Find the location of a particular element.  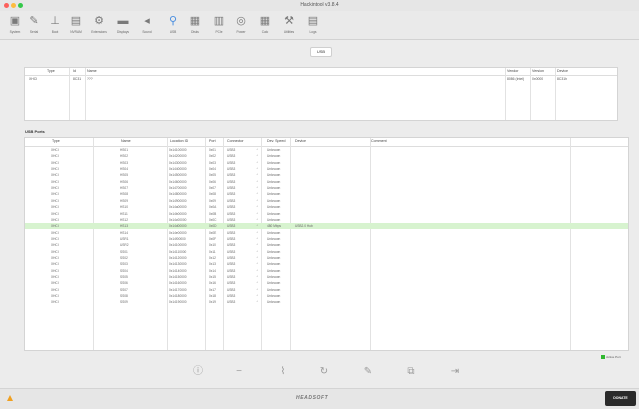

toolbar-logs-button: ▤ Logs is located at coordinates (313, 25).